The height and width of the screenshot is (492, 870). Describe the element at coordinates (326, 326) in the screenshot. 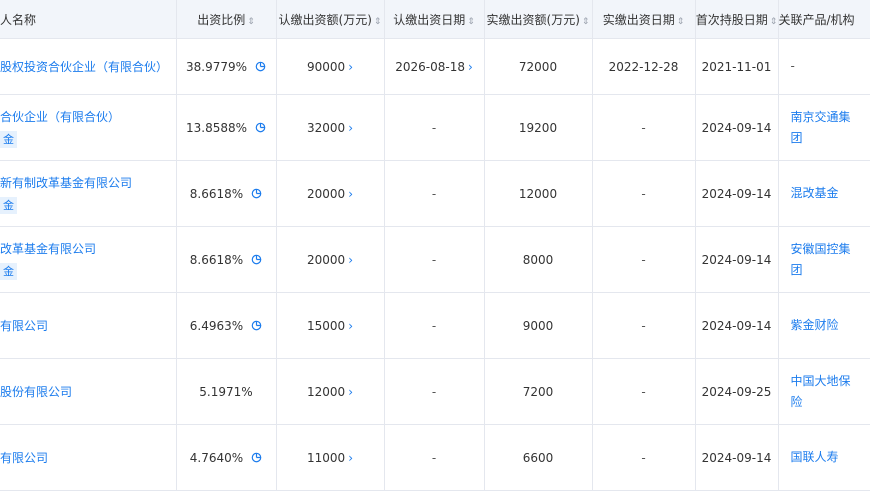

I see `subscribed-amount-value: 15000` at that location.